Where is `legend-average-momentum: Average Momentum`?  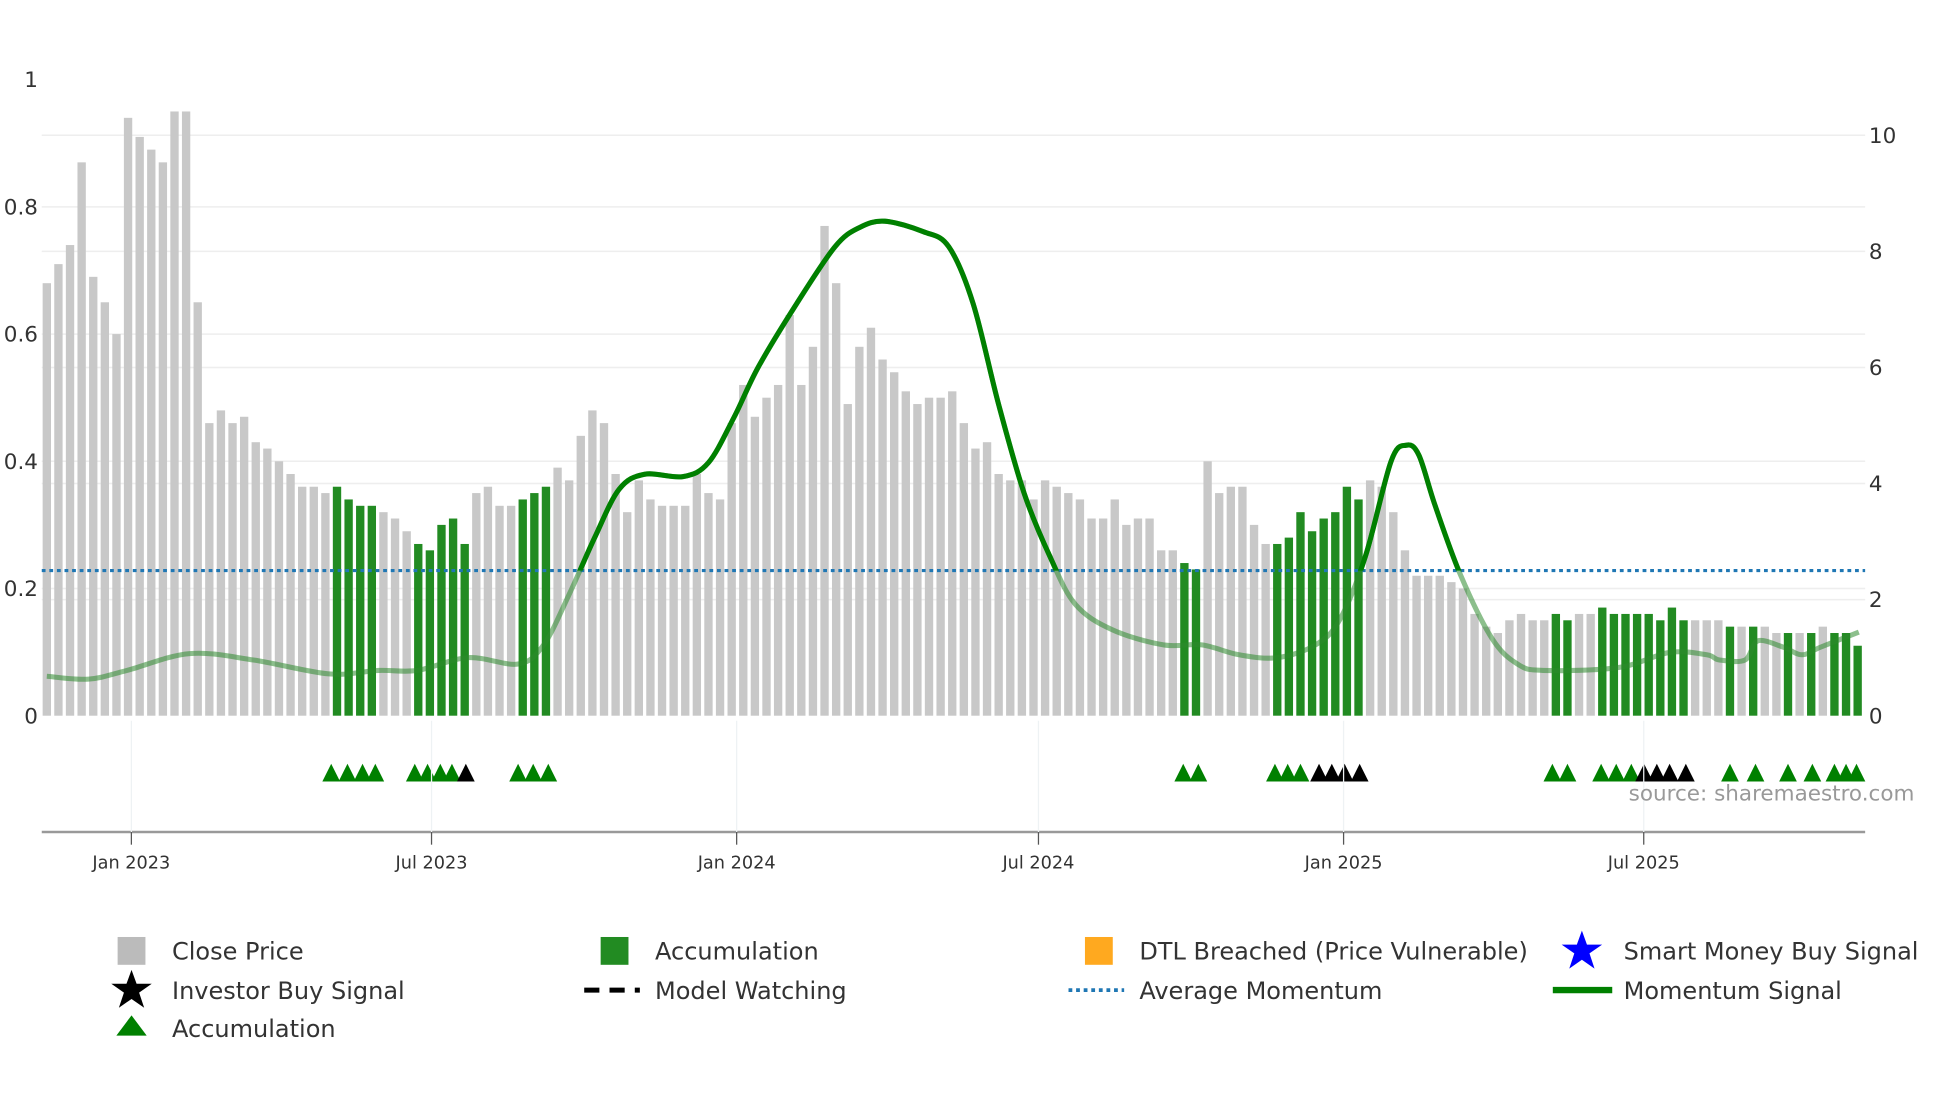 legend-average-momentum: Average Momentum is located at coordinates (1225, 991).